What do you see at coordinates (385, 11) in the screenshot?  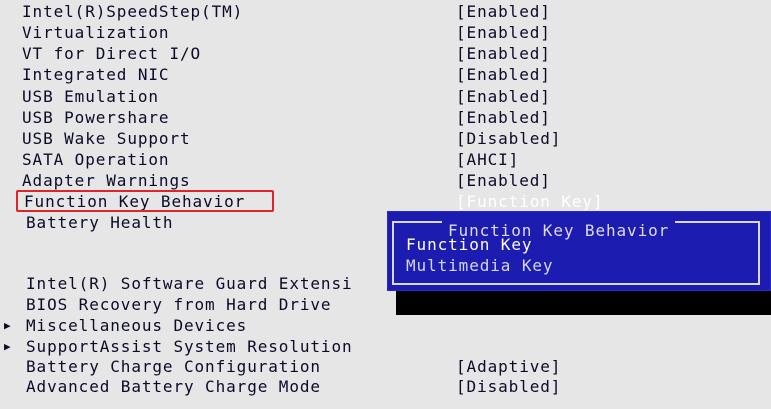 I see `setting-row-speedstep: Intel(R)SpeedStep(TM) [Enabled]` at bounding box center [385, 11].